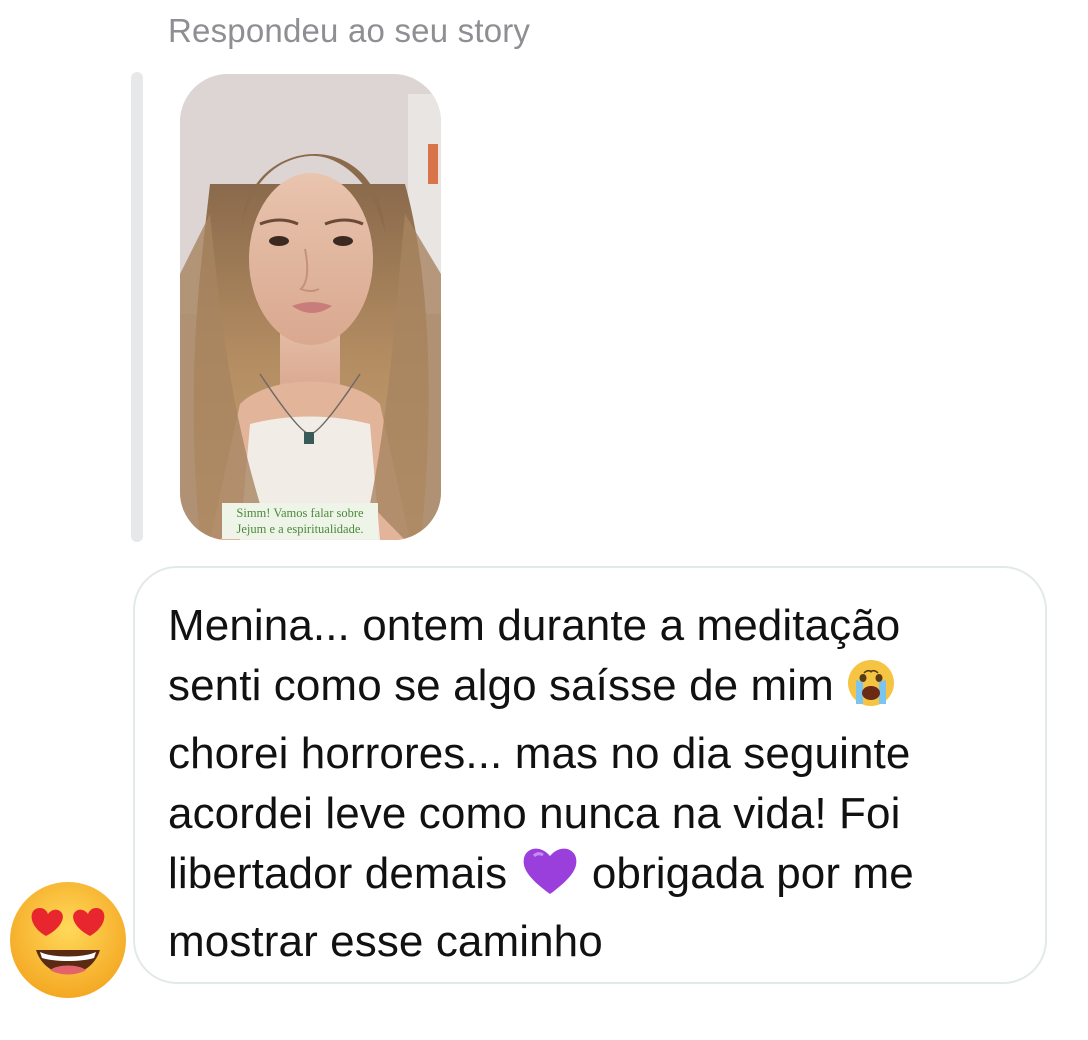 The height and width of the screenshot is (1040, 1088). What do you see at coordinates (534, 813) in the screenshot?
I see `message-line: acordei leve como nunca na vida! Foi` at bounding box center [534, 813].